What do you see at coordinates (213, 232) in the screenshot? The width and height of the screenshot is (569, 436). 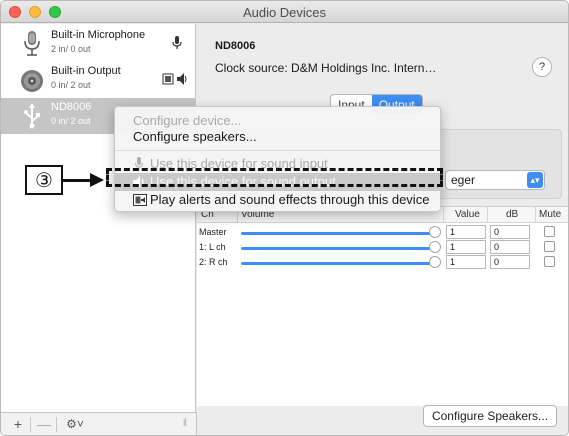 I see `channel-name: Master` at bounding box center [213, 232].